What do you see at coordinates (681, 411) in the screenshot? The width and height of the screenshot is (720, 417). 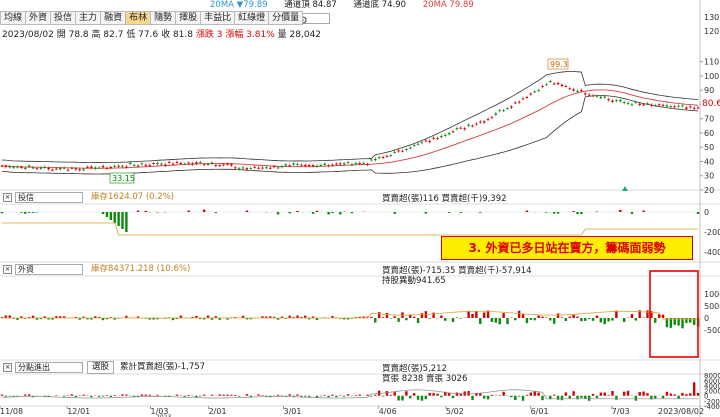 I see `x-axis-label: 2023/08/02` at bounding box center [681, 411].